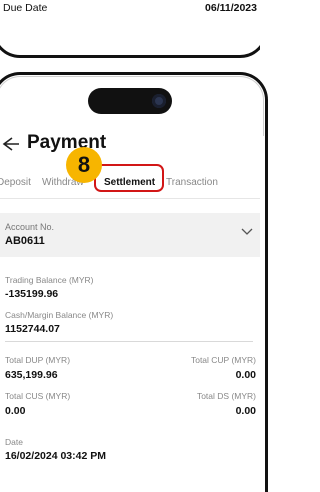 The width and height of the screenshot is (320, 492). I want to click on trading-balance-value: -135199.96, so click(32, 294).